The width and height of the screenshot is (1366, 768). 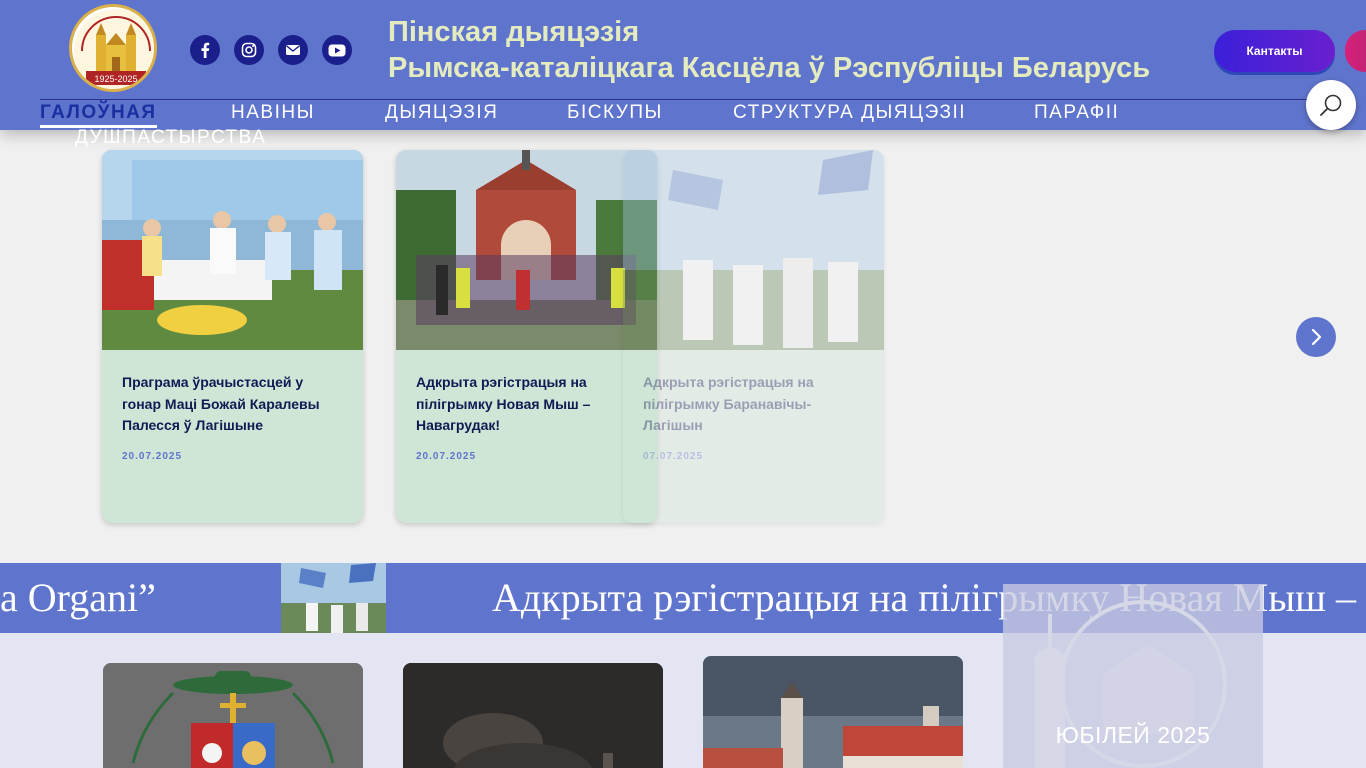 I want to click on chevron-right-icon, so click(x=1316, y=337).